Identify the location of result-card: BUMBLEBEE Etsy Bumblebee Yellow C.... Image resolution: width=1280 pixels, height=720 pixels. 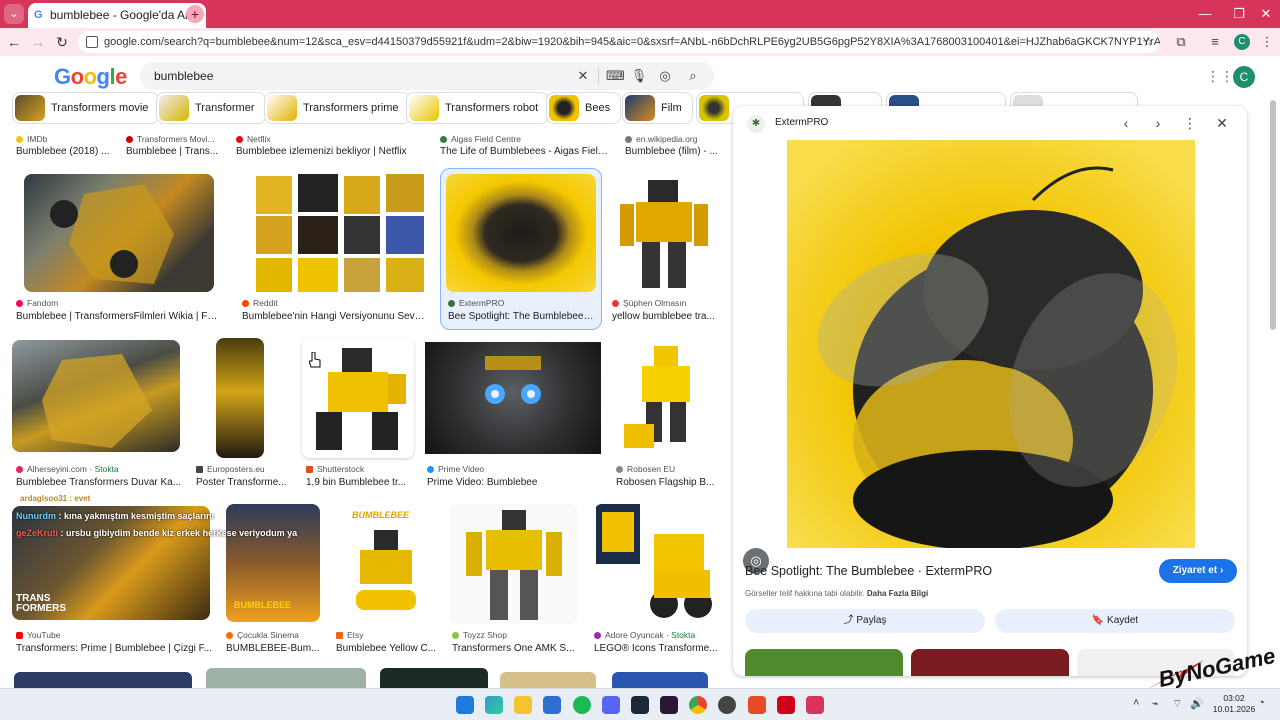
(387, 580).